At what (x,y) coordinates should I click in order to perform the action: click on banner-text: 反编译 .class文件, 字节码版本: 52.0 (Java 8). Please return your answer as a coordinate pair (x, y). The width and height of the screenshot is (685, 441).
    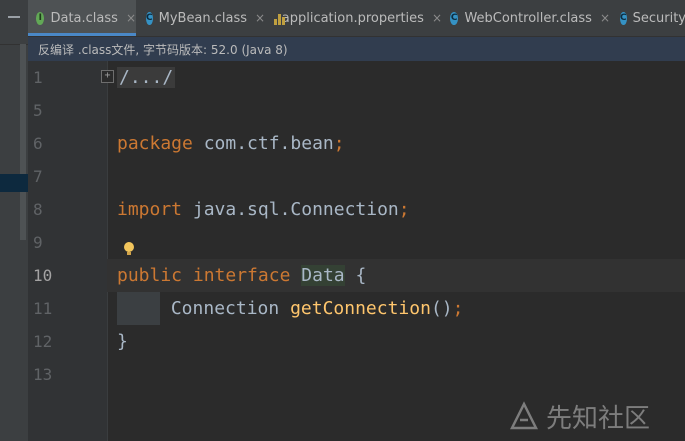
    Looking at the image, I should click on (163, 49).